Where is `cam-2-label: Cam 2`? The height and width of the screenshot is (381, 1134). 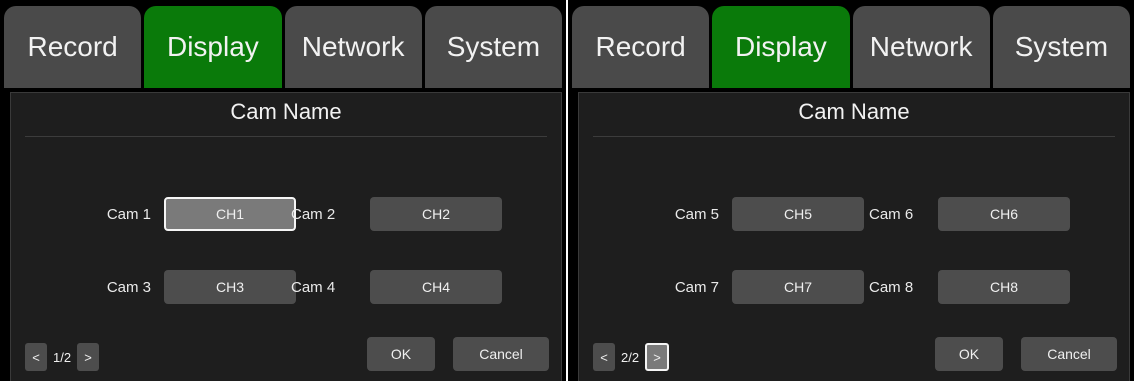
cam-2-label: Cam 2 is located at coordinates (313, 214).